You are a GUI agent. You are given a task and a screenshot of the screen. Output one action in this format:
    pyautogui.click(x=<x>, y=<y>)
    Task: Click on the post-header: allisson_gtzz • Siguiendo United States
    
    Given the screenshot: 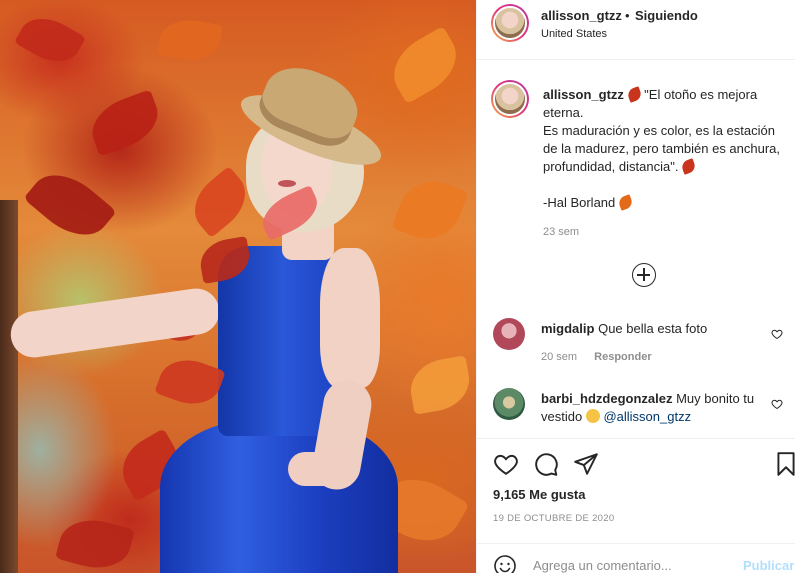 What is the action you would take?
    pyautogui.click(x=636, y=30)
    